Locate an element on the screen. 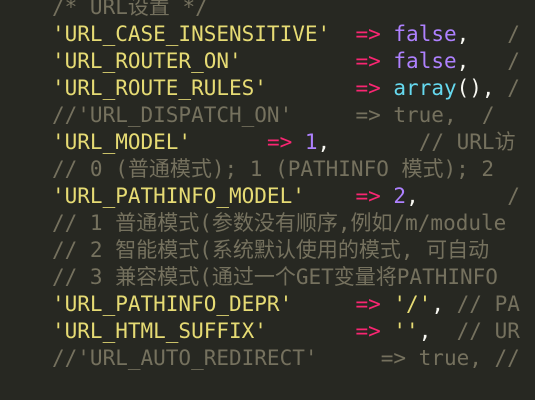  code-line-url-auto-redirect-comment: //'URL_AUTO_REDIRECT' => true, // is located at coordinates (286, 358).